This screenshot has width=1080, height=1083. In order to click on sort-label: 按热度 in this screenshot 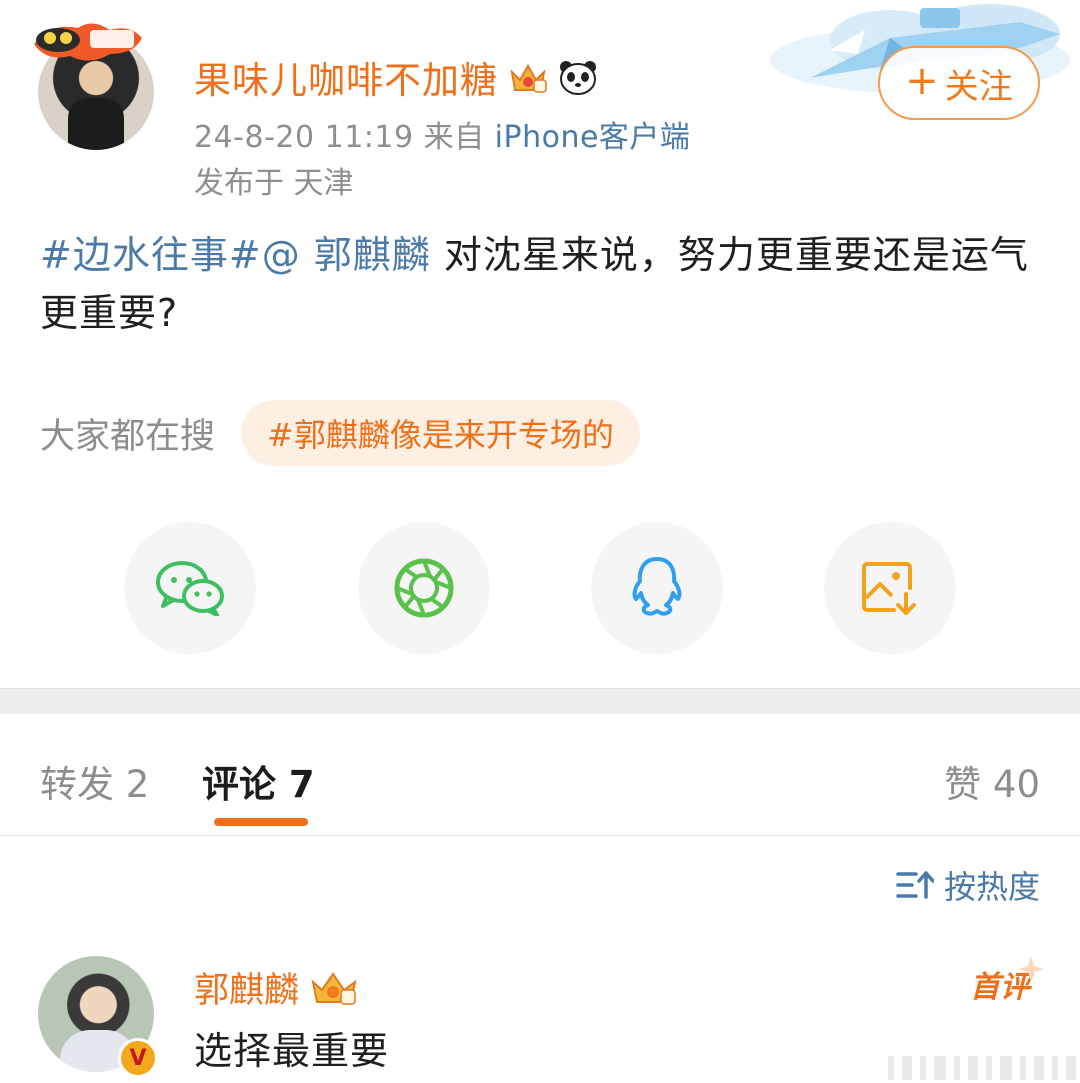, I will do `click(991, 887)`.